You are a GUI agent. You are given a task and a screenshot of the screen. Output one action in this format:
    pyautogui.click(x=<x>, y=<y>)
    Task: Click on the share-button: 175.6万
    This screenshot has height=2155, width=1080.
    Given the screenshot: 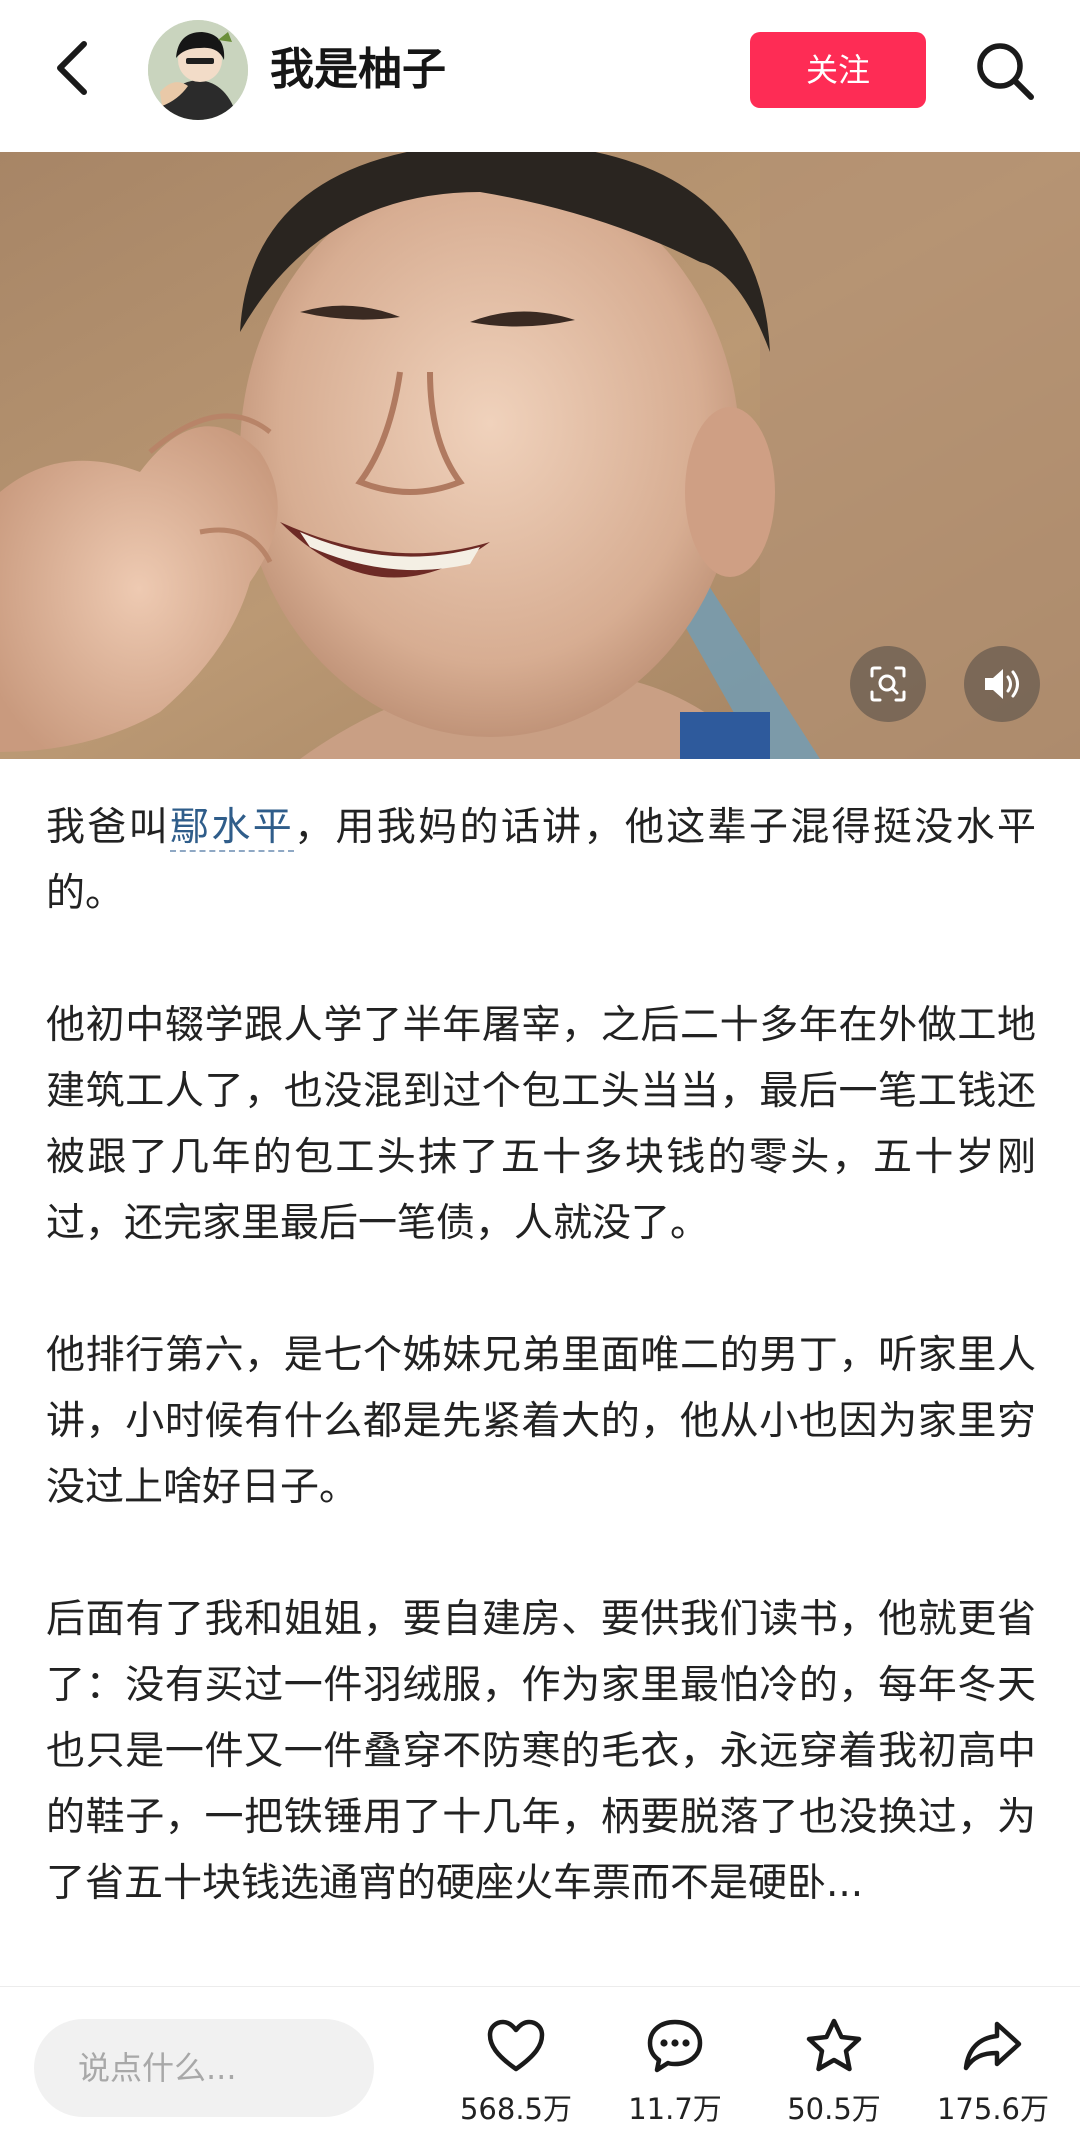 What is the action you would take?
    pyautogui.click(x=993, y=2074)
    